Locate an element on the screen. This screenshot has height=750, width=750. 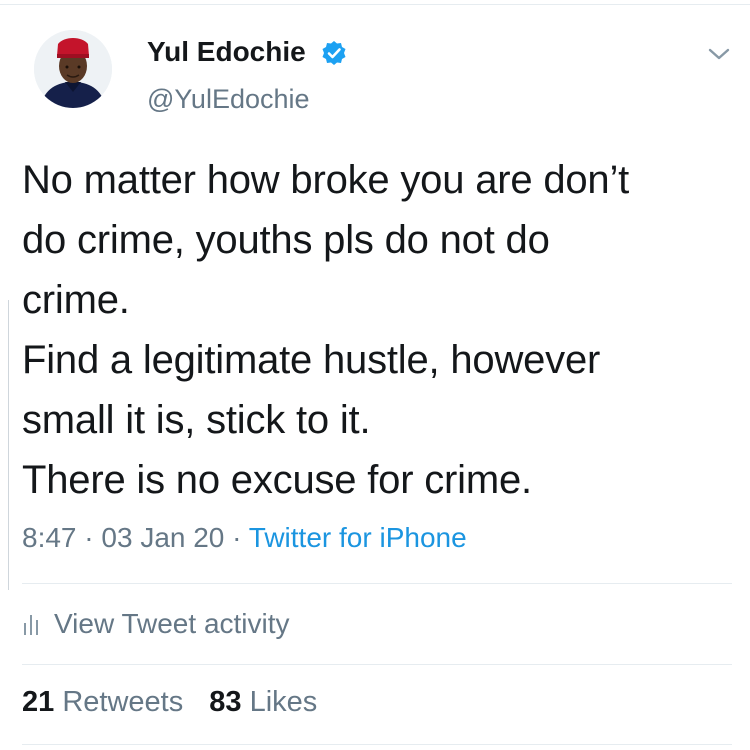
chevron-down-icon is located at coordinates (719, 54).